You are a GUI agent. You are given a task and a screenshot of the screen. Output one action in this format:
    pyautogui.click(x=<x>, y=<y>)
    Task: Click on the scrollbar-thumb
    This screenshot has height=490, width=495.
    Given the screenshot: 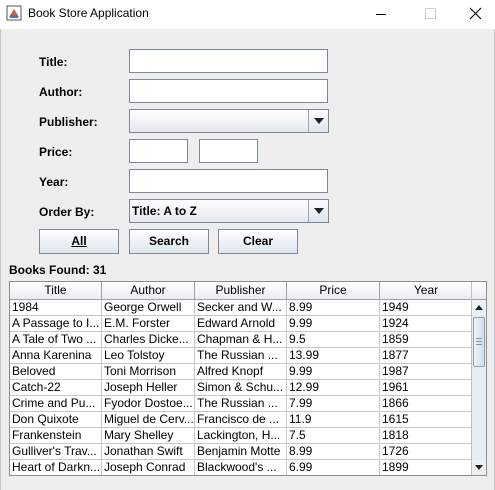 What is the action you would take?
    pyautogui.click(x=479, y=342)
    